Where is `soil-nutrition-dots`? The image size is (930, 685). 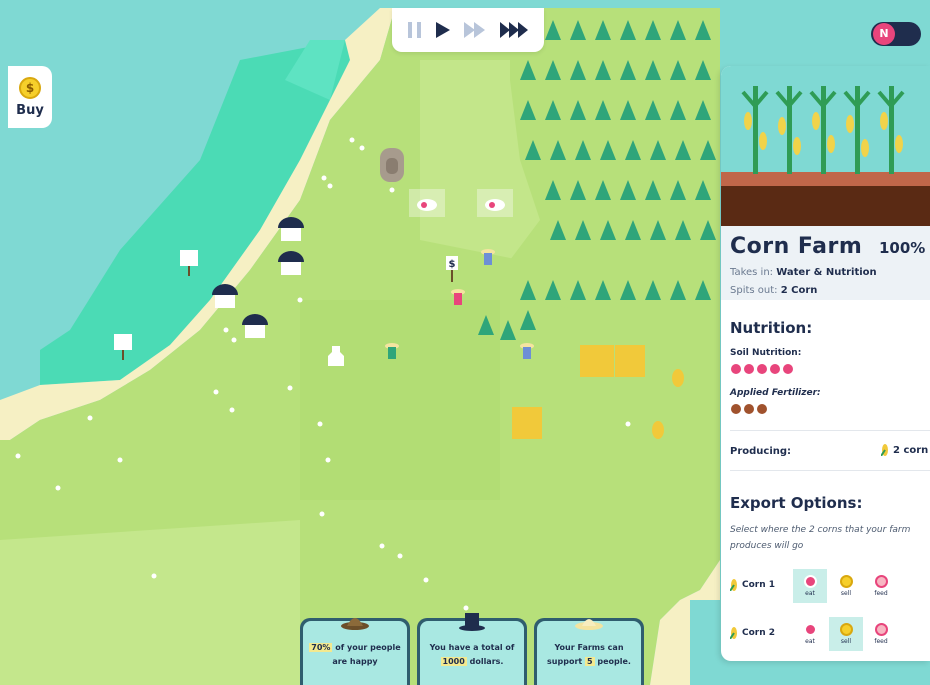
soil-nutrition-dots is located at coordinates (762, 369).